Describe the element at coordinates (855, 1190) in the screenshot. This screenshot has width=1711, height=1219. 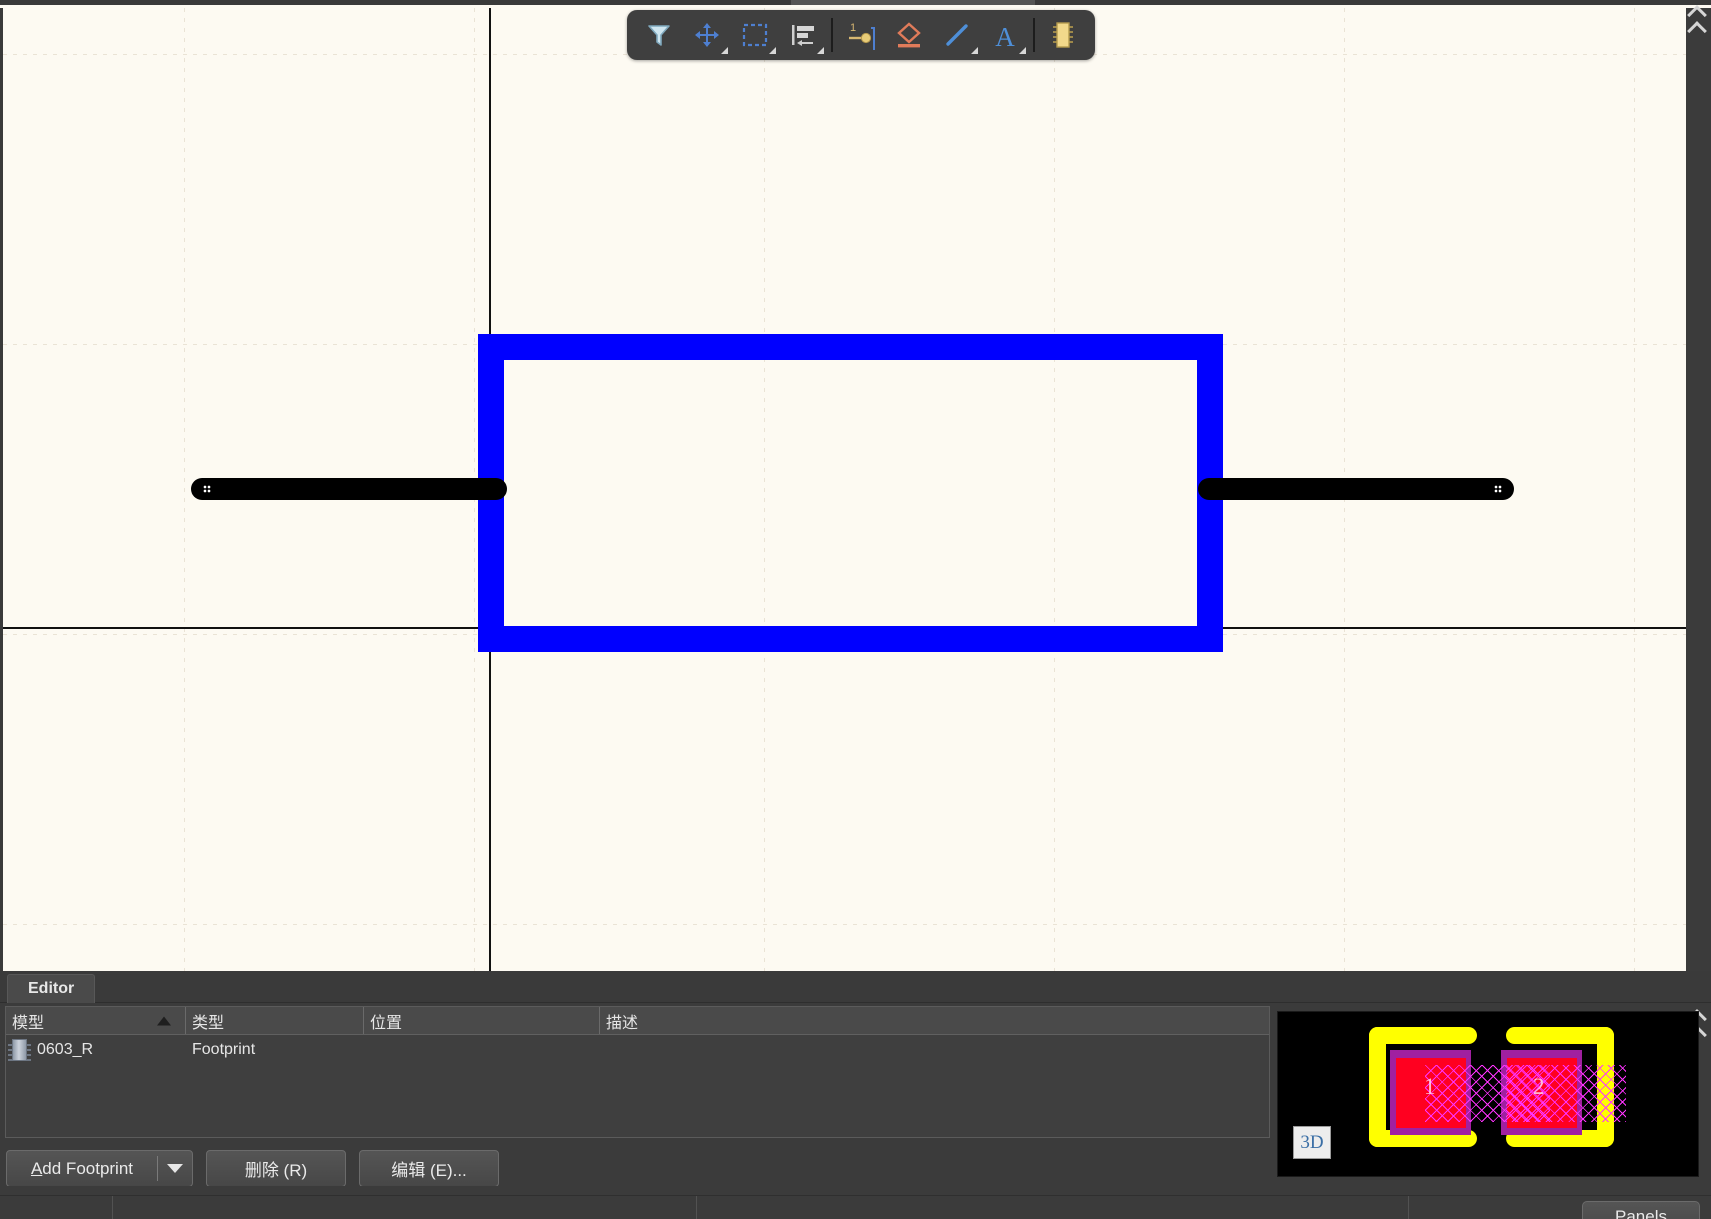
I see `horizontal-scrollbar` at that location.